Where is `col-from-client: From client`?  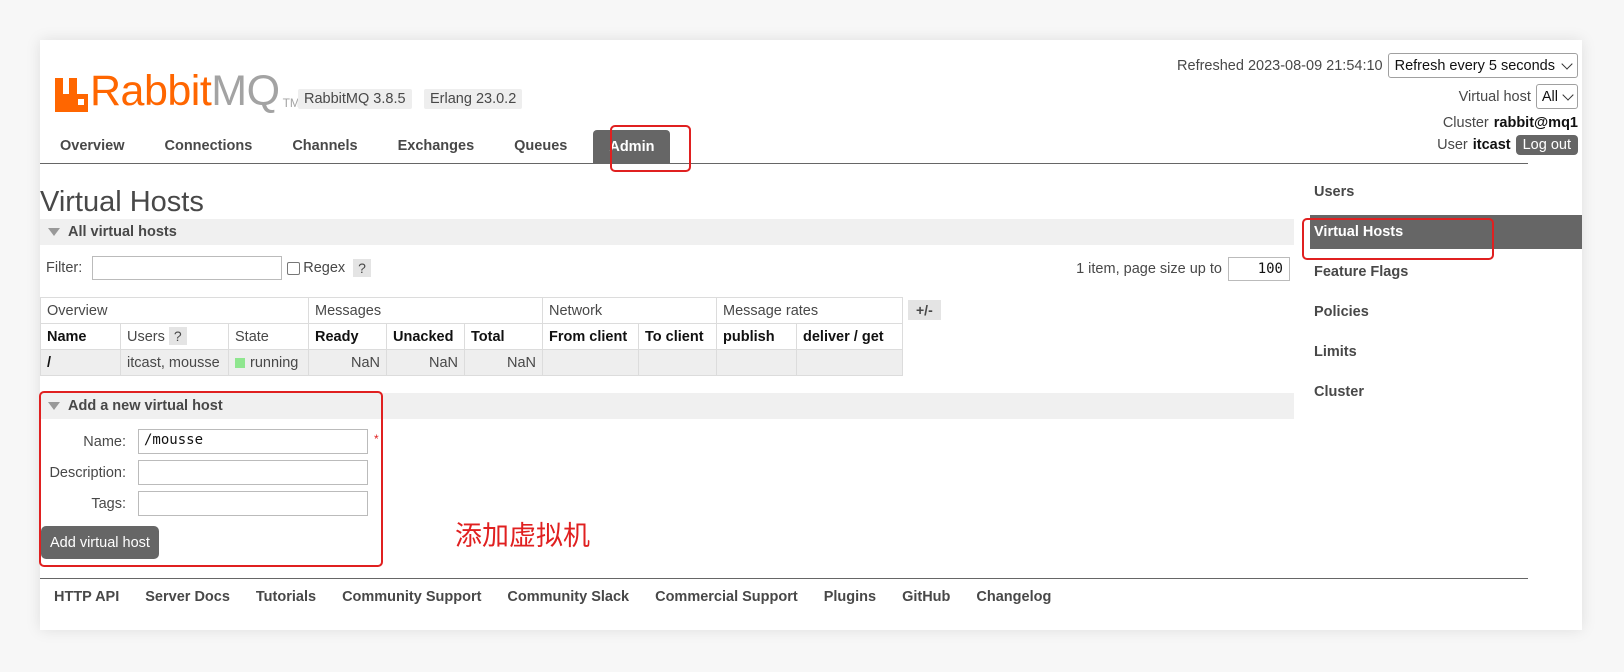 col-from-client: From client is located at coordinates (590, 336).